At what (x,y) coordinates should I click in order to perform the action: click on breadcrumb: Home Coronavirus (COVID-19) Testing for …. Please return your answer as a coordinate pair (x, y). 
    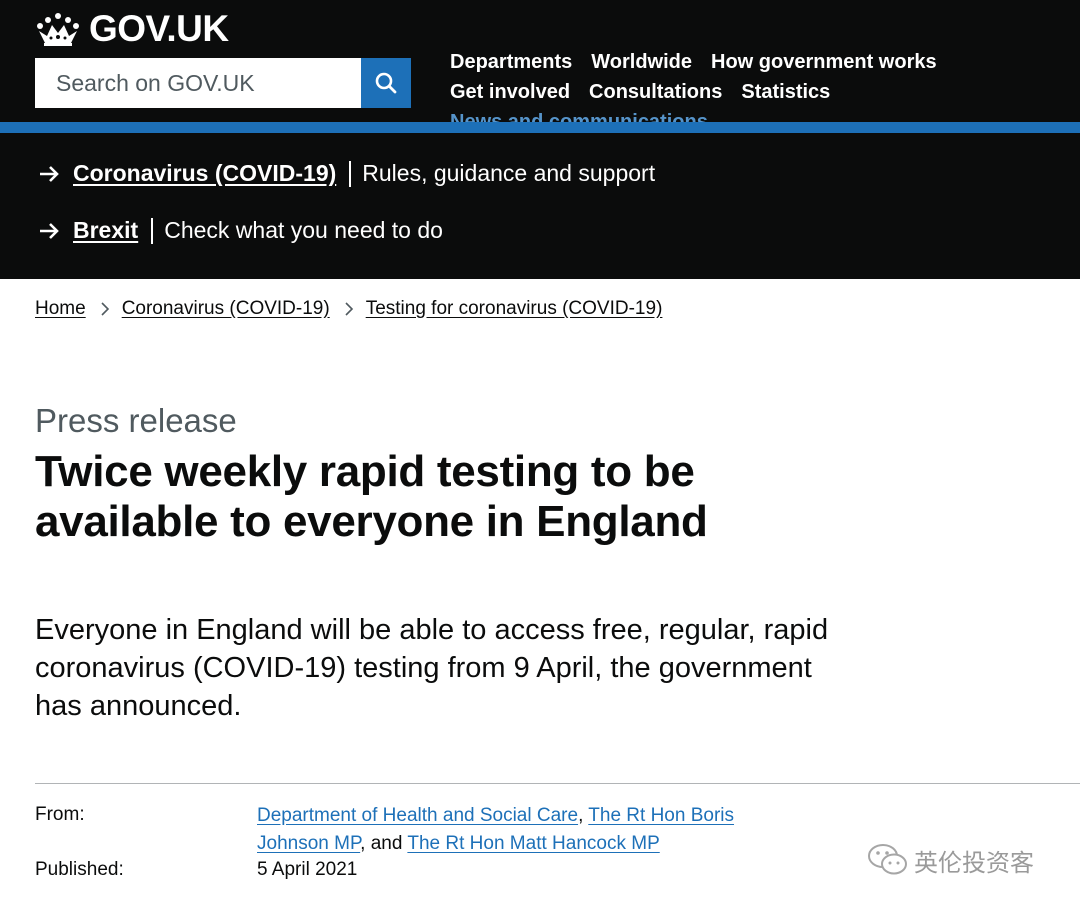
    Looking at the image, I should click on (348, 309).